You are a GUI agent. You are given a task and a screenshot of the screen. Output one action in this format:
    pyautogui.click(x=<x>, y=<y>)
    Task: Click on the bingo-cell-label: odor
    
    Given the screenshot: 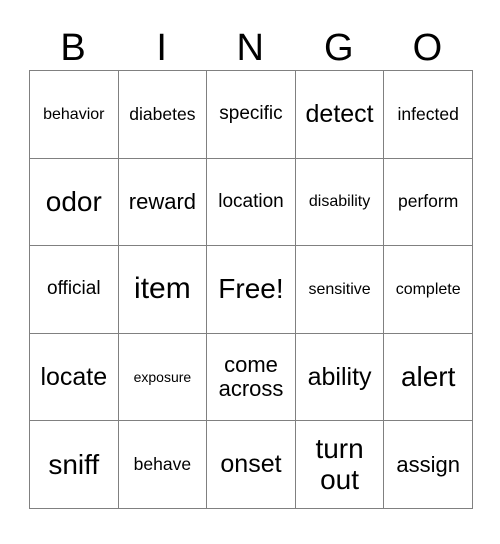 What is the action you would take?
    pyautogui.click(x=73, y=201)
    